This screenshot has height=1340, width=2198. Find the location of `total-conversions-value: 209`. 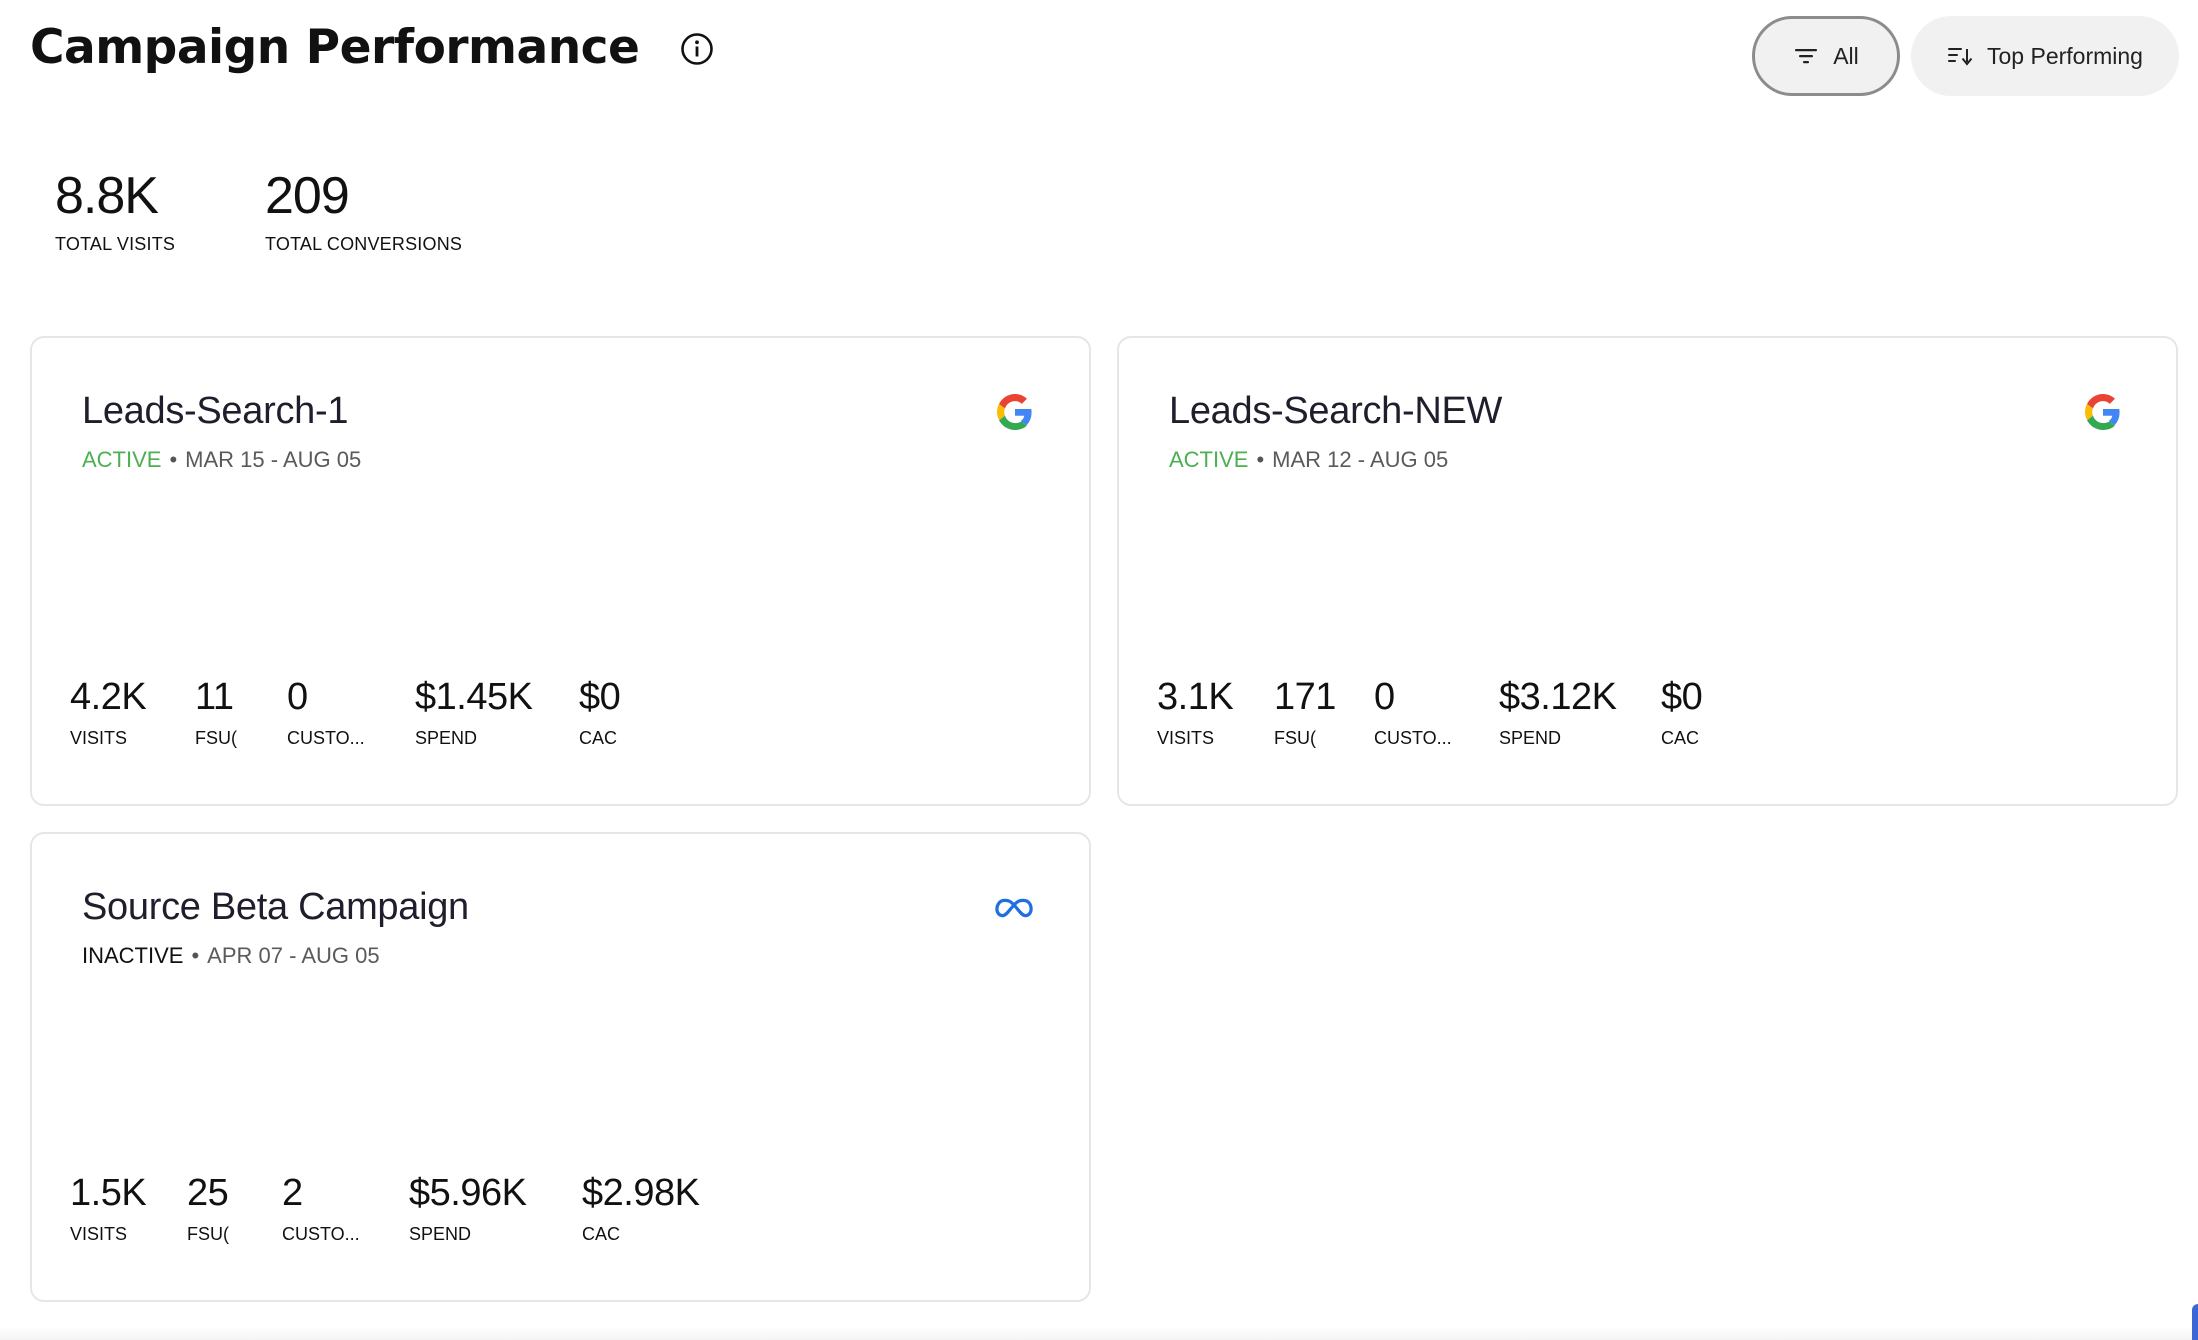

total-conversions-value: 209 is located at coordinates (307, 196).